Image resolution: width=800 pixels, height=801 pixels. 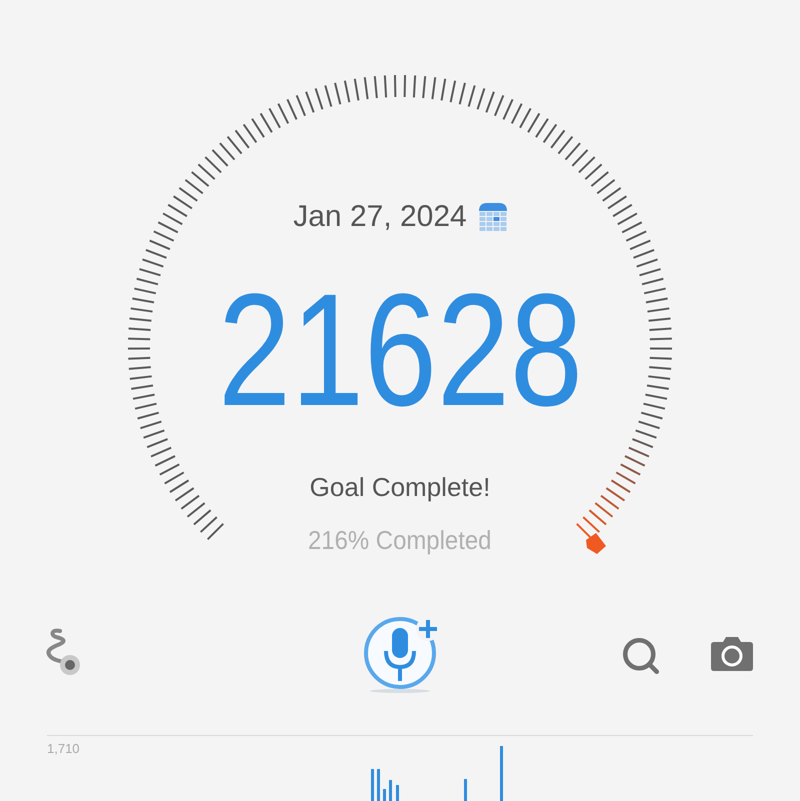 What do you see at coordinates (63, 748) in the screenshot?
I see `axis-label: 1,710` at bounding box center [63, 748].